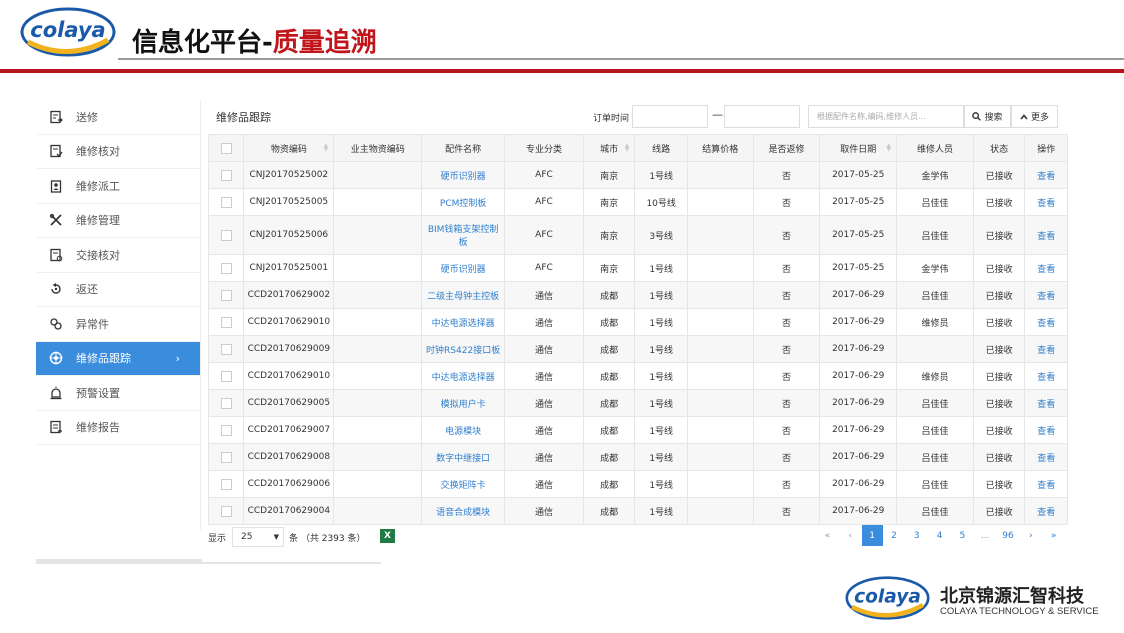 The height and width of the screenshot is (633, 1124). What do you see at coordinates (463, 430) in the screenshot?
I see `cell-part: 电源模块` at bounding box center [463, 430].